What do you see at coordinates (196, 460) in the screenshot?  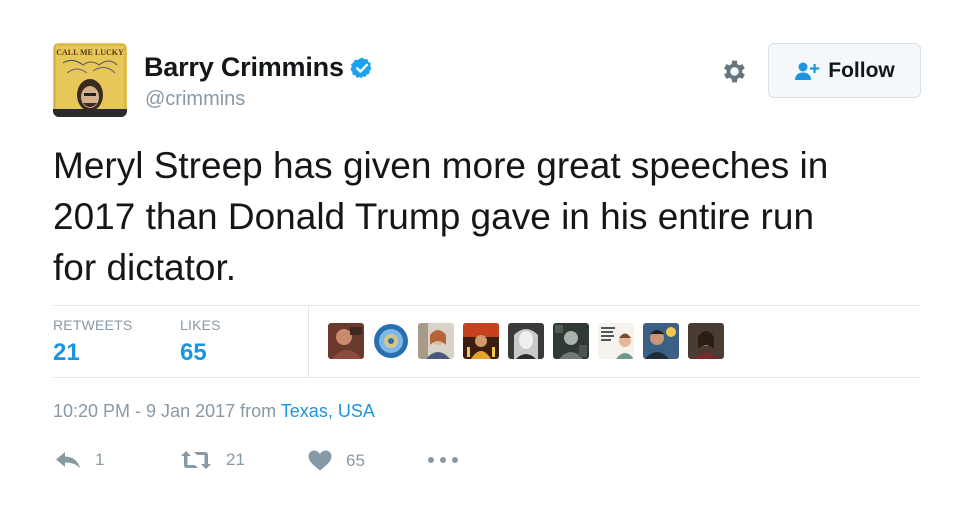 I see `retweet-icon` at bounding box center [196, 460].